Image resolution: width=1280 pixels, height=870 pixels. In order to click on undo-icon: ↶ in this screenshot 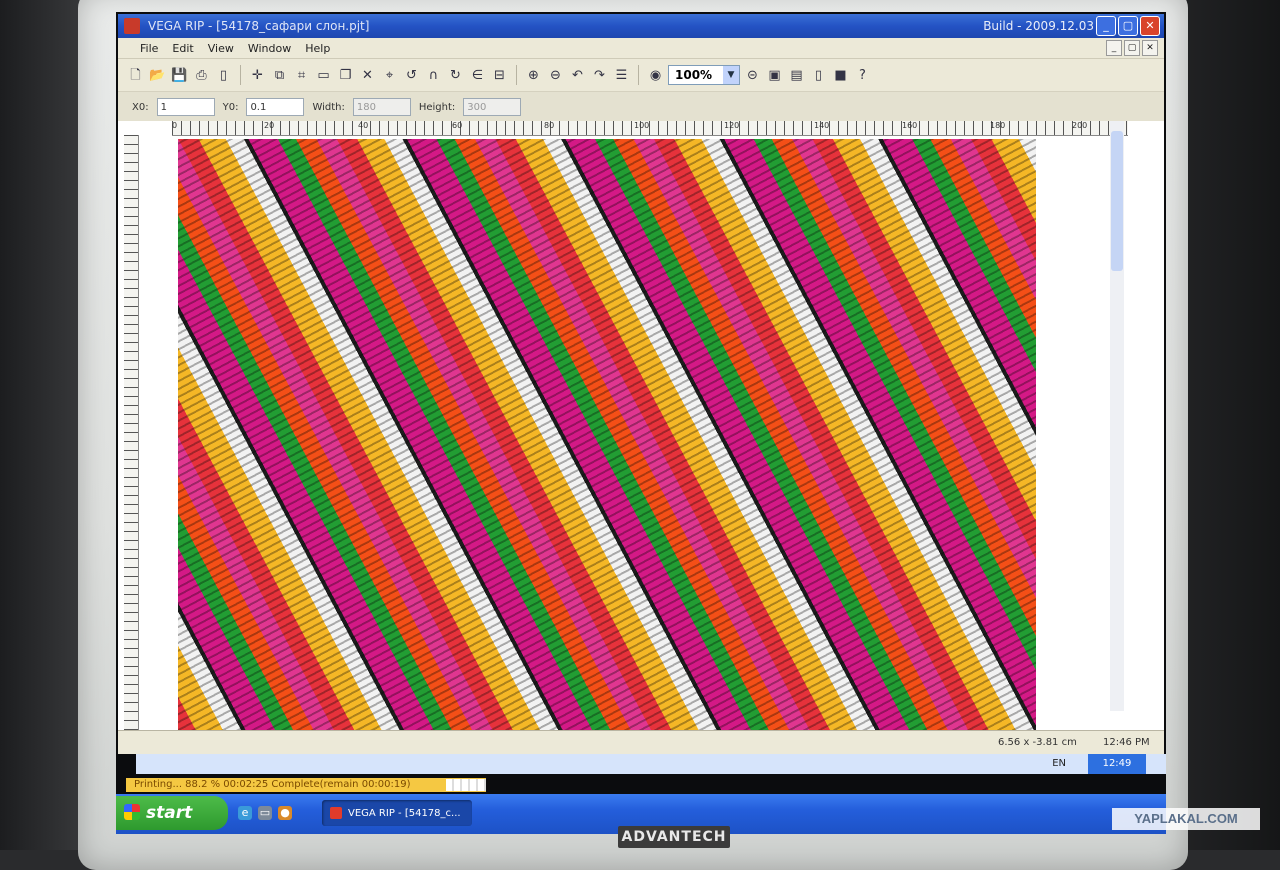, I will do `click(577, 75)`.